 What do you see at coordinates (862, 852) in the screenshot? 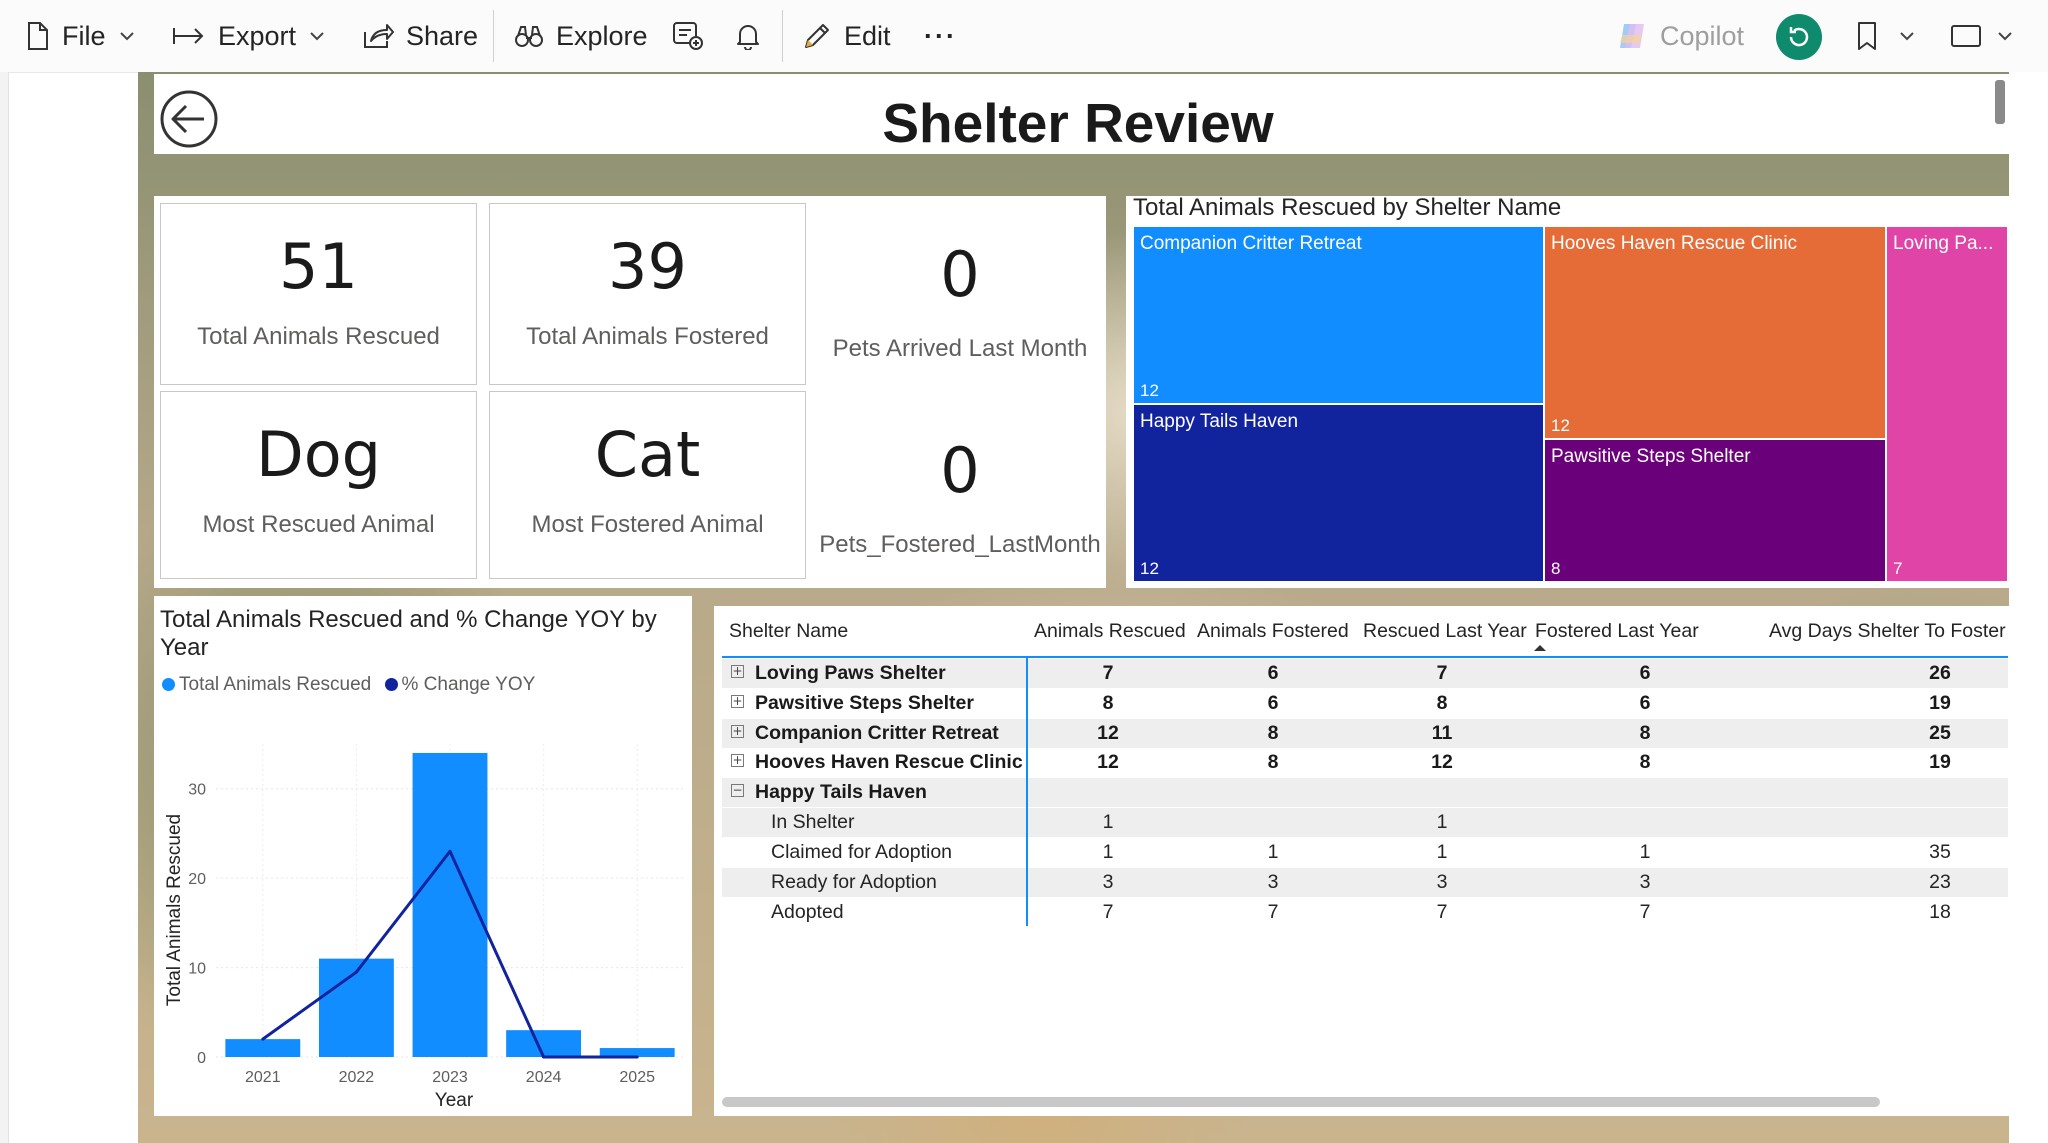
I see `row-label: Claimed for Adoption` at bounding box center [862, 852].